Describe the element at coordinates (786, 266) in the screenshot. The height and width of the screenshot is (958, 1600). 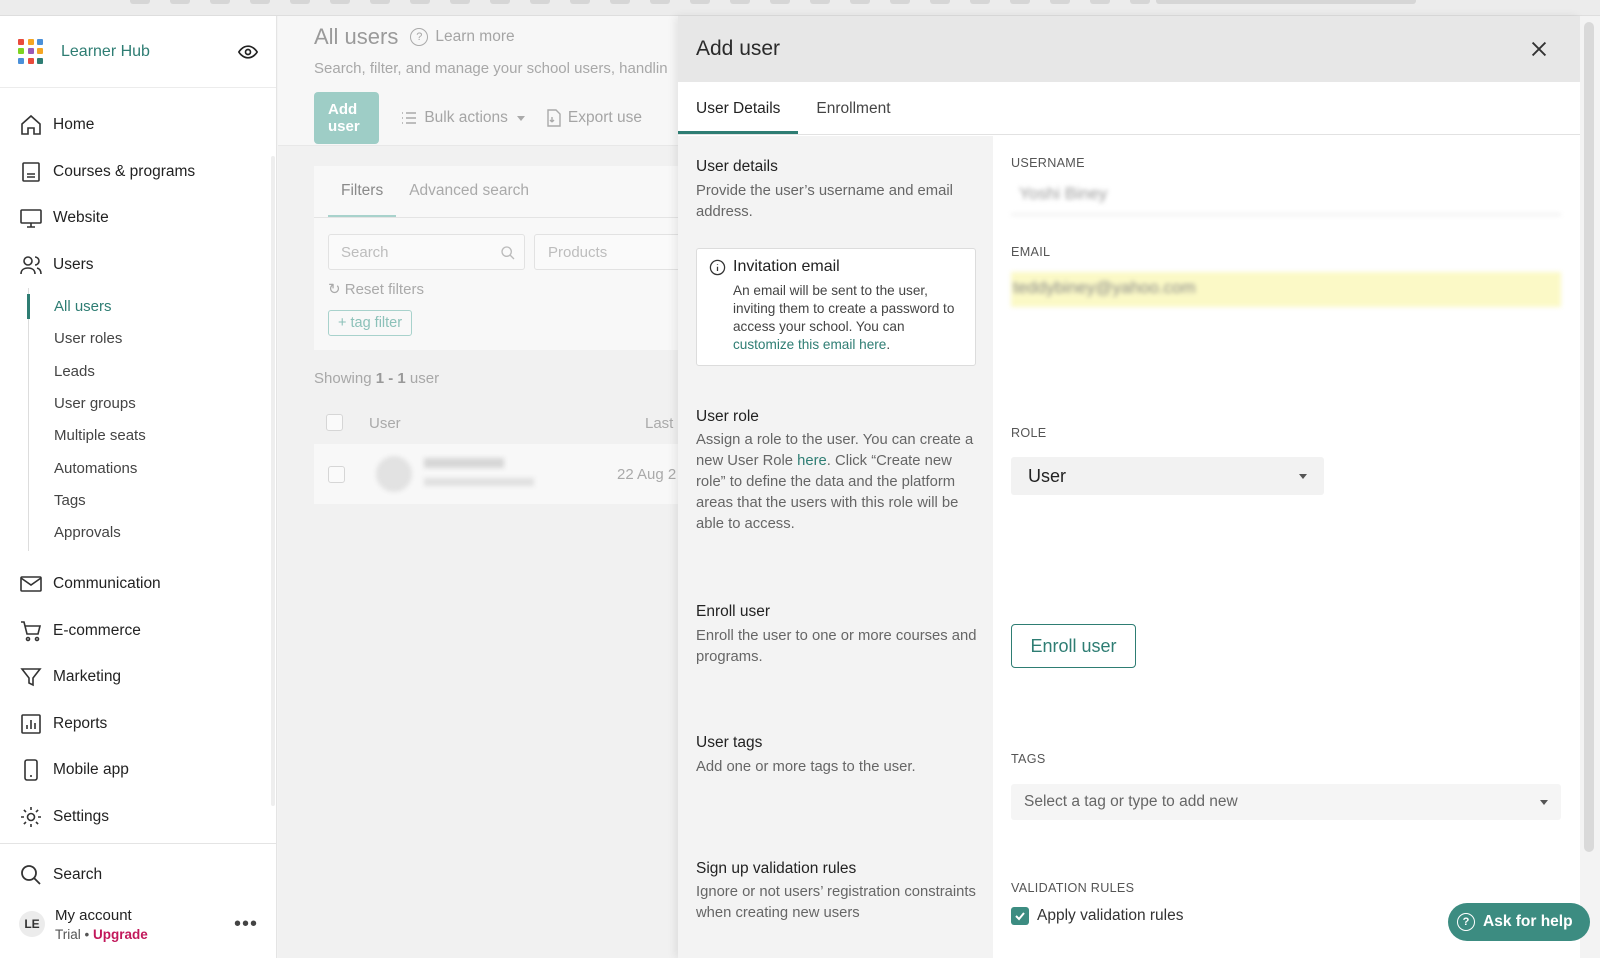
I see `invitation-title: Invitation email` at that location.